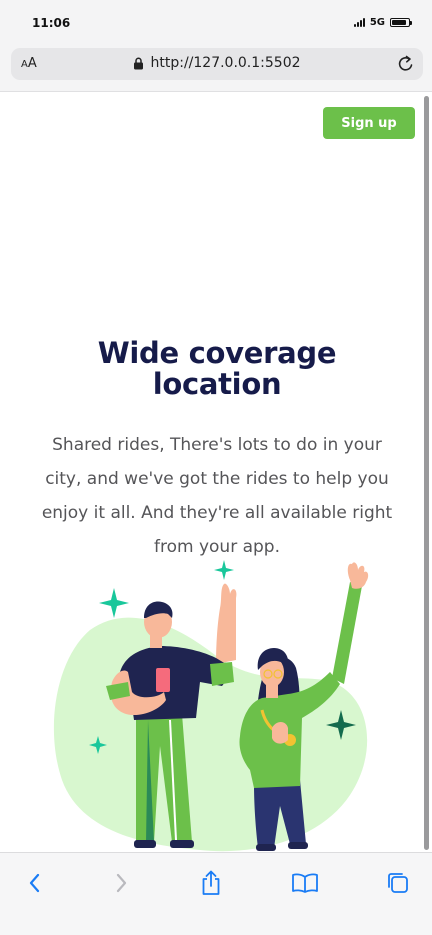 Image resolution: width=432 pixels, height=935 pixels. What do you see at coordinates (35, 883) in the screenshot?
I see `chevron-left-icon` at bounding box center [35, 883].